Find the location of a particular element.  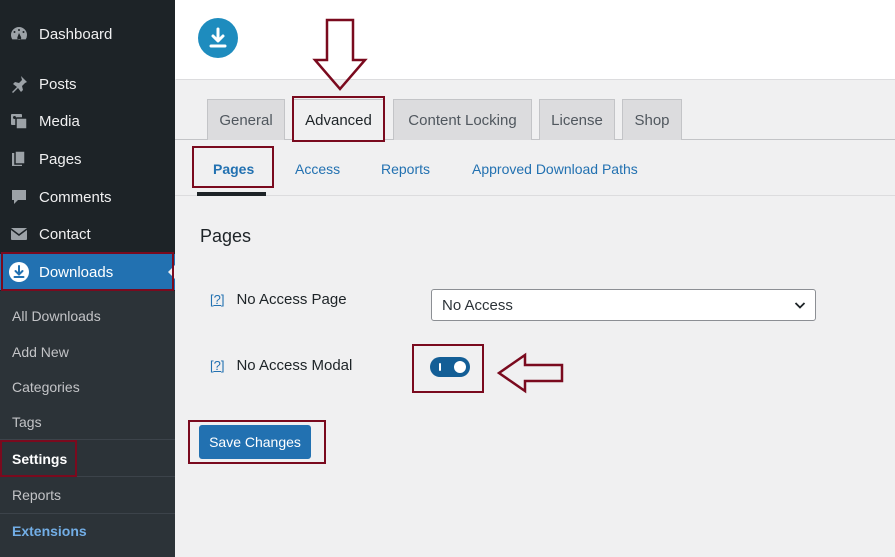

submenu-label: Categories is located at coordinates (46, 386).